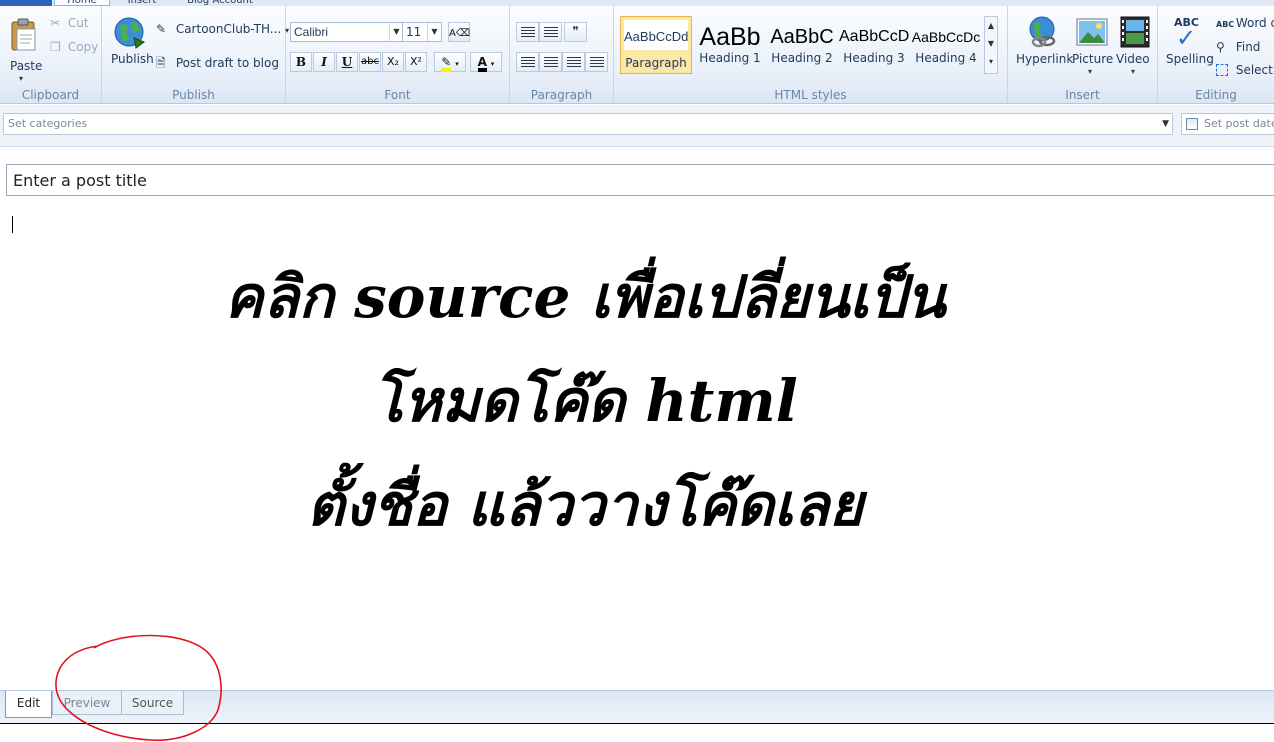 This screenshot has height=742, width=1274. Describe the element at coordinates (874, 45) in the screenshot. I see `style-heading-3: AaBbCcD Heading 3` at that location.